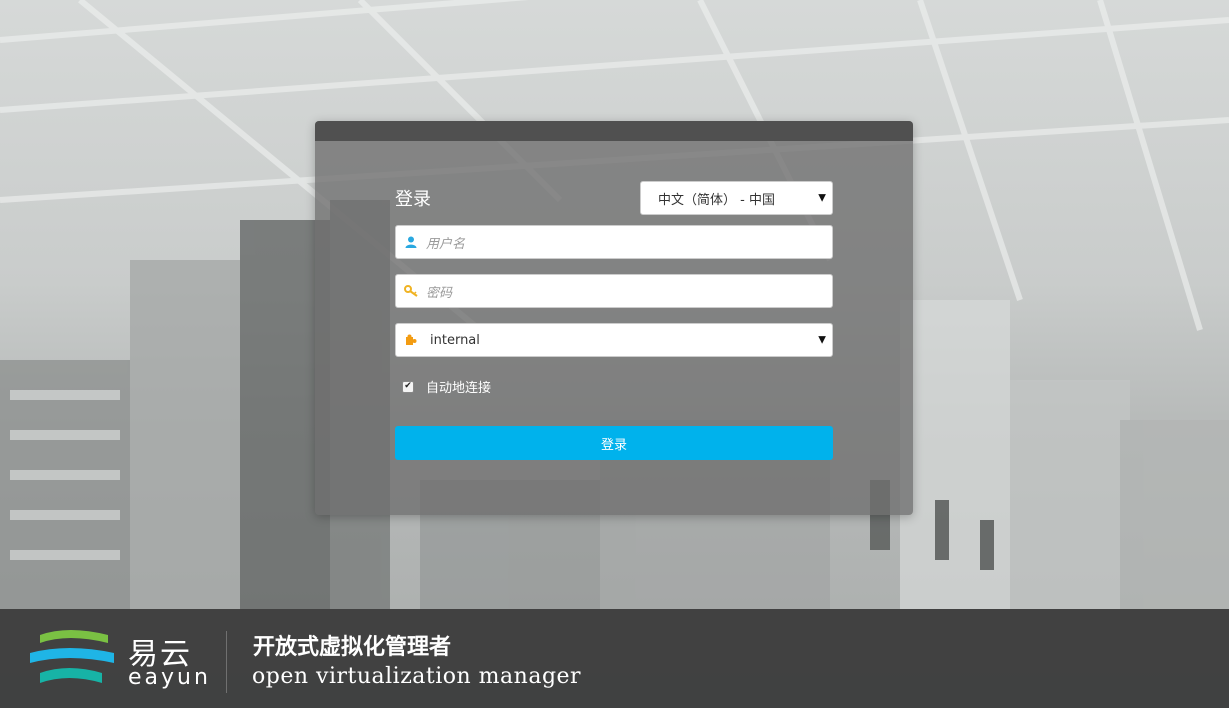 This screenshot has width=1229, height=708. I want to click on brand-name-en: eayun, so click(169, 677).